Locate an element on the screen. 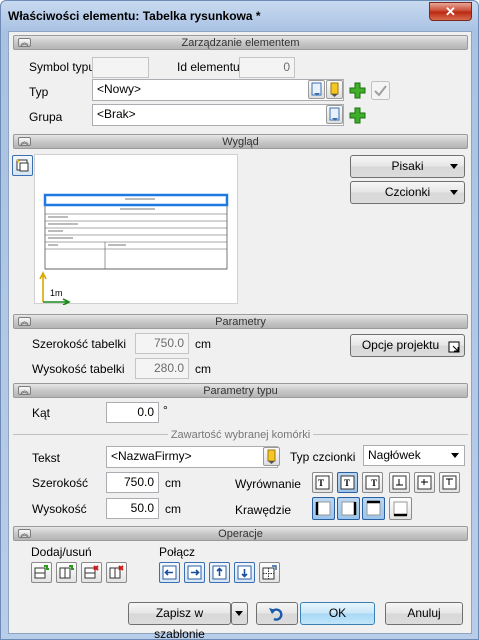 The image size is (479, 640). edge-bottom-icon is located at coordinates (400, 508).